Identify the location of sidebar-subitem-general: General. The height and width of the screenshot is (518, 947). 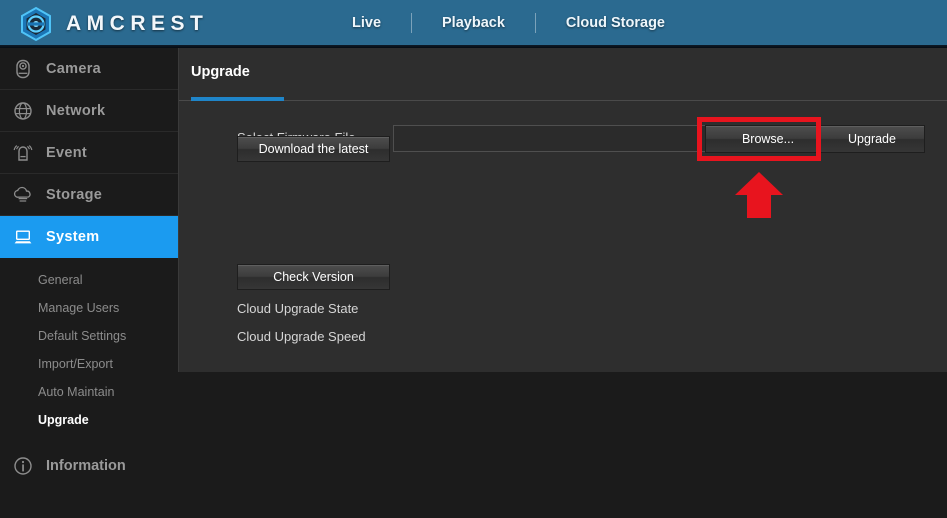
(89, 280).